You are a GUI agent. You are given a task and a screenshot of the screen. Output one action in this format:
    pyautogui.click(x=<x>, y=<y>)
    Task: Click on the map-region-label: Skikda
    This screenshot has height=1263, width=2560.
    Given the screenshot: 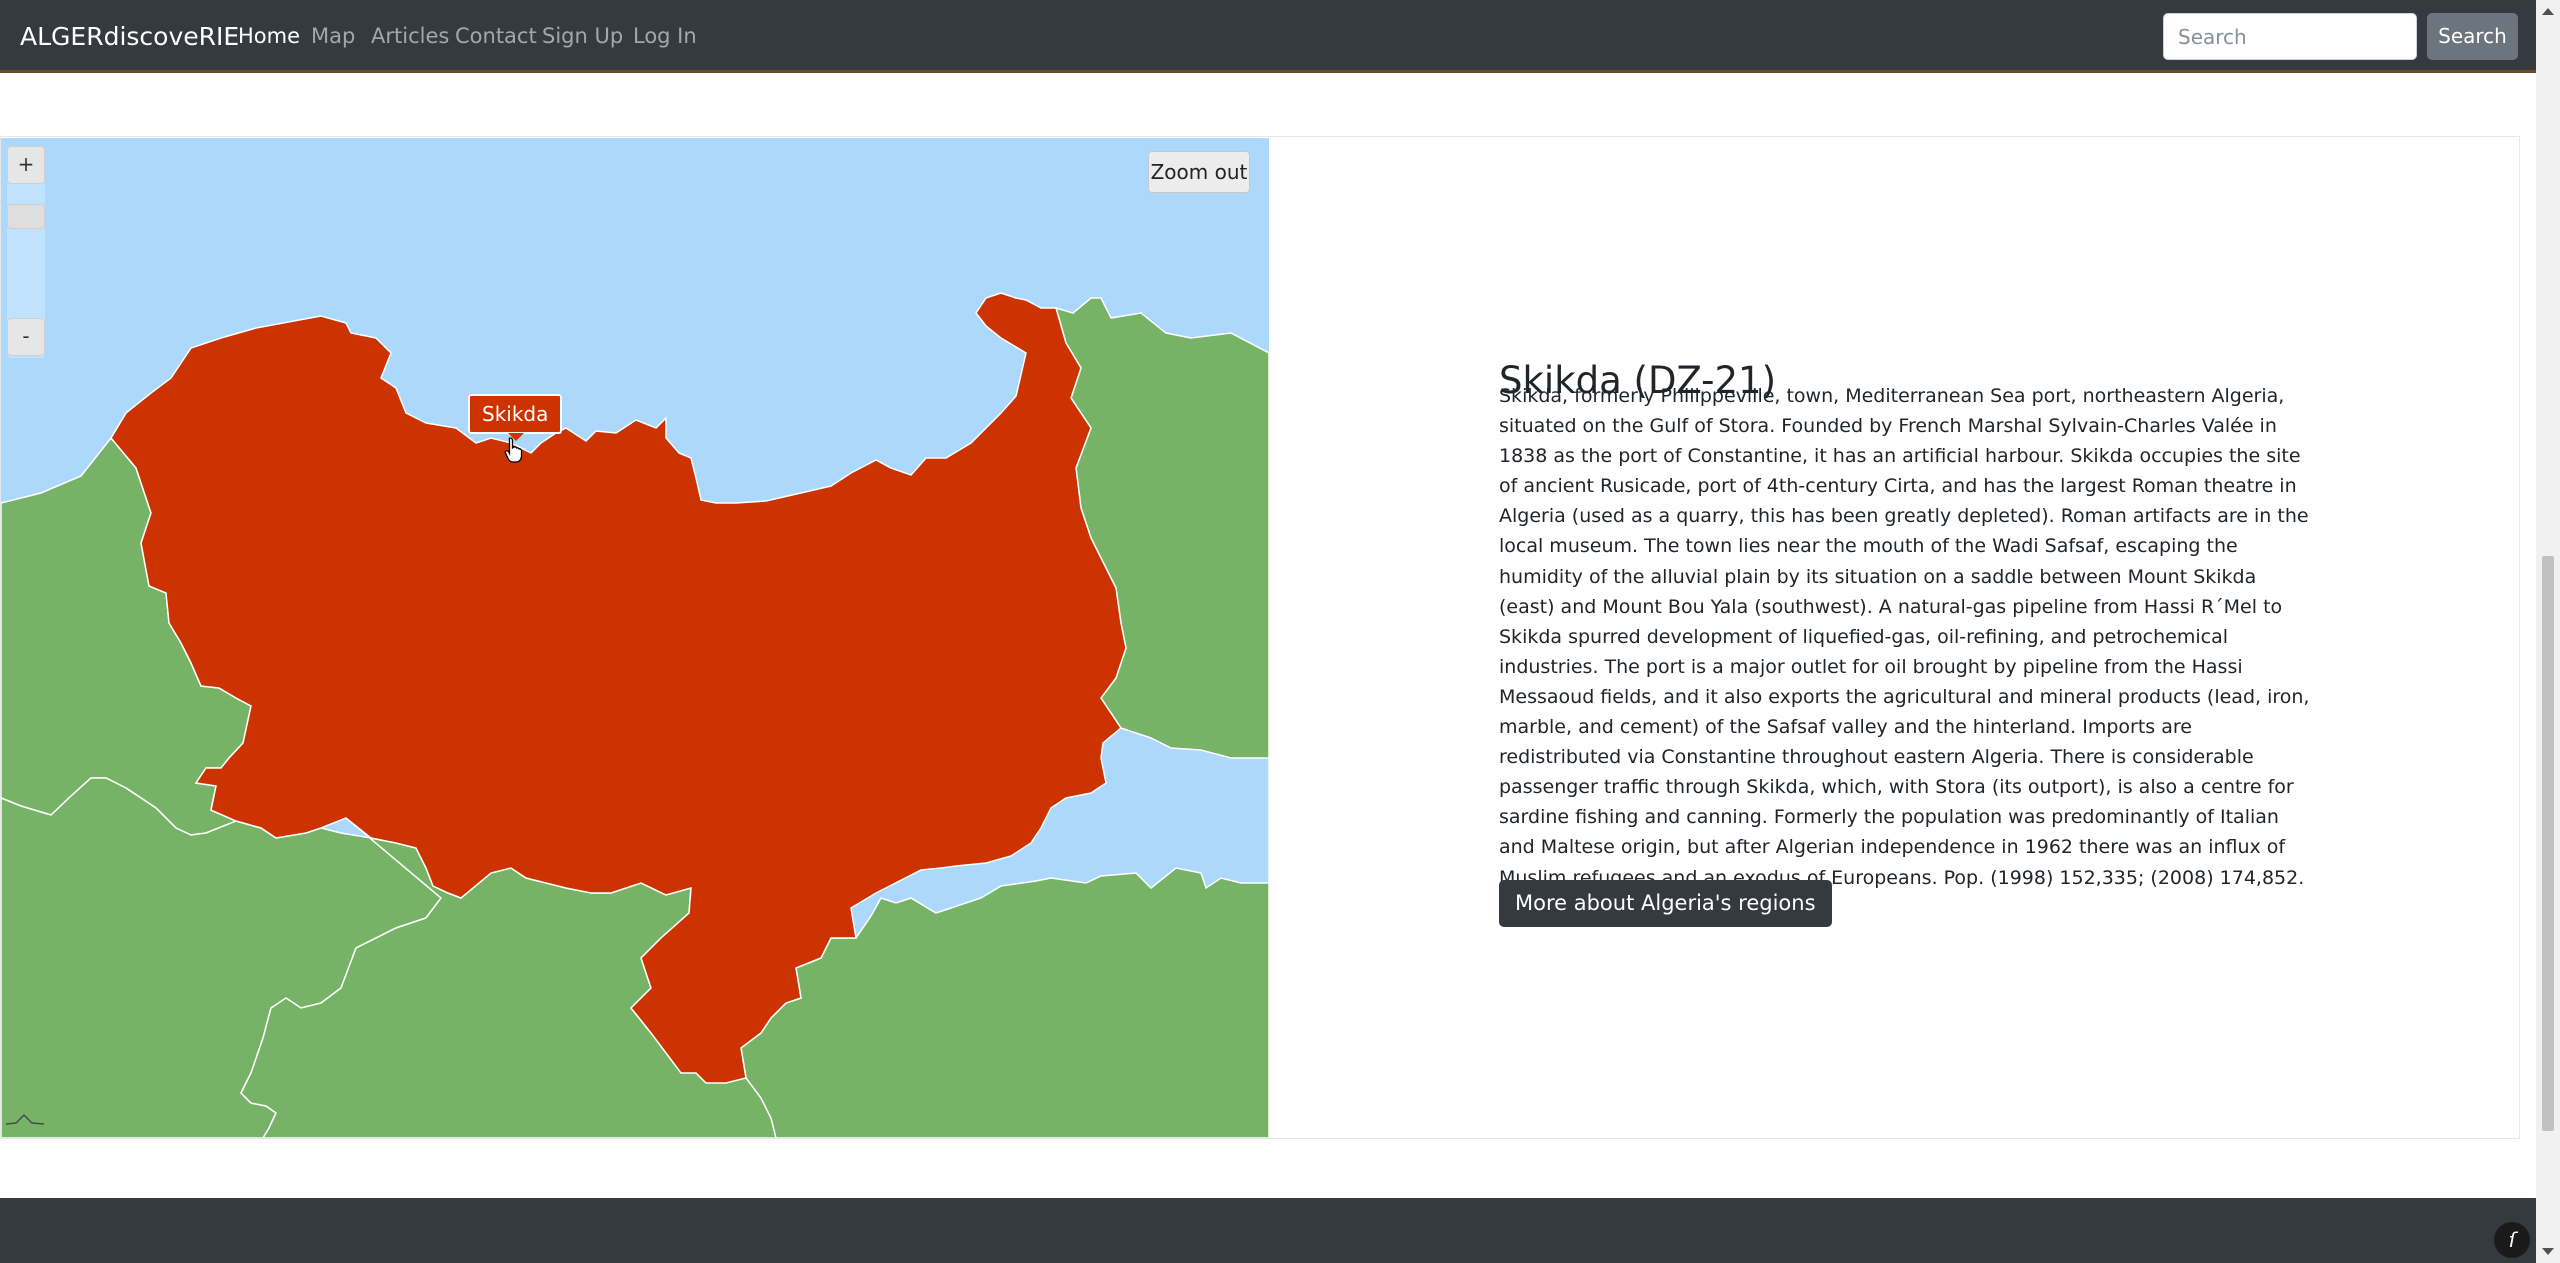 What is the action you would take?
    pyautogui.click(x=515, y=414)
    